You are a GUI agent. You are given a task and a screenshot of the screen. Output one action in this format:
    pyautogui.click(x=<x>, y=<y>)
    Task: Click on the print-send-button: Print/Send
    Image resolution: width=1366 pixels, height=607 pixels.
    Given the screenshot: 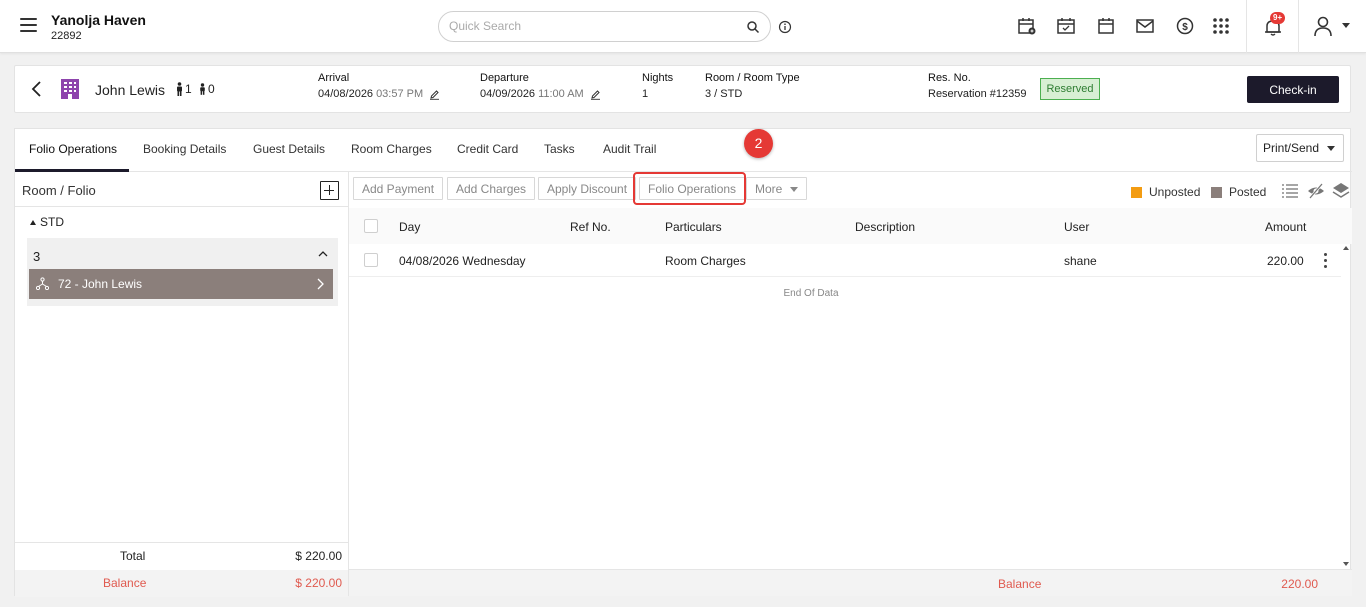 What is the action you would take?
    pyautogui.click(x=1300, y=148)
    